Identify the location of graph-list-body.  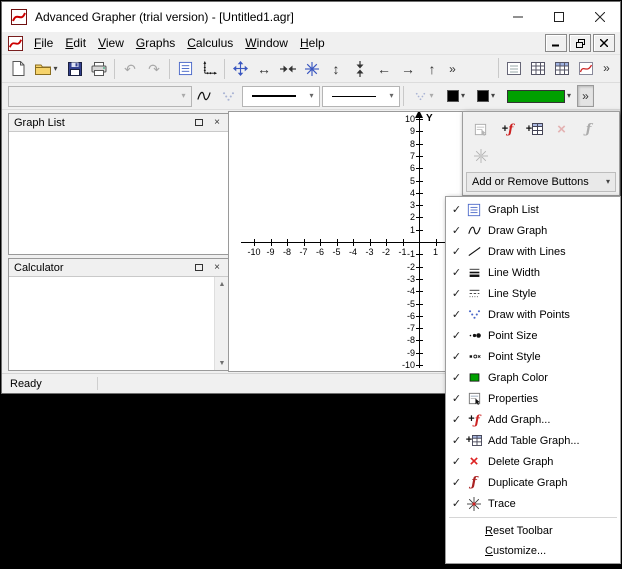
(119, 193).